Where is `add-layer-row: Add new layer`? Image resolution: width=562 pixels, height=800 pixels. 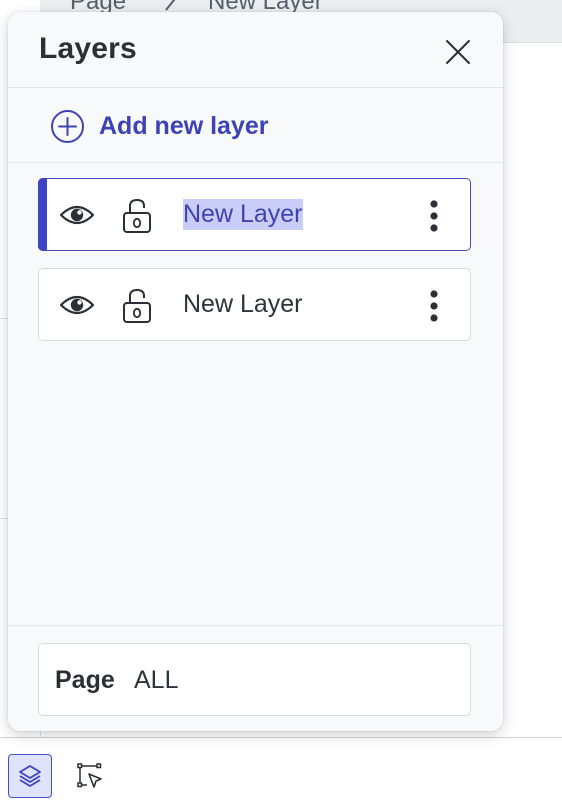
add-layer-row: Add new layer is located at coordinates (255, 125).